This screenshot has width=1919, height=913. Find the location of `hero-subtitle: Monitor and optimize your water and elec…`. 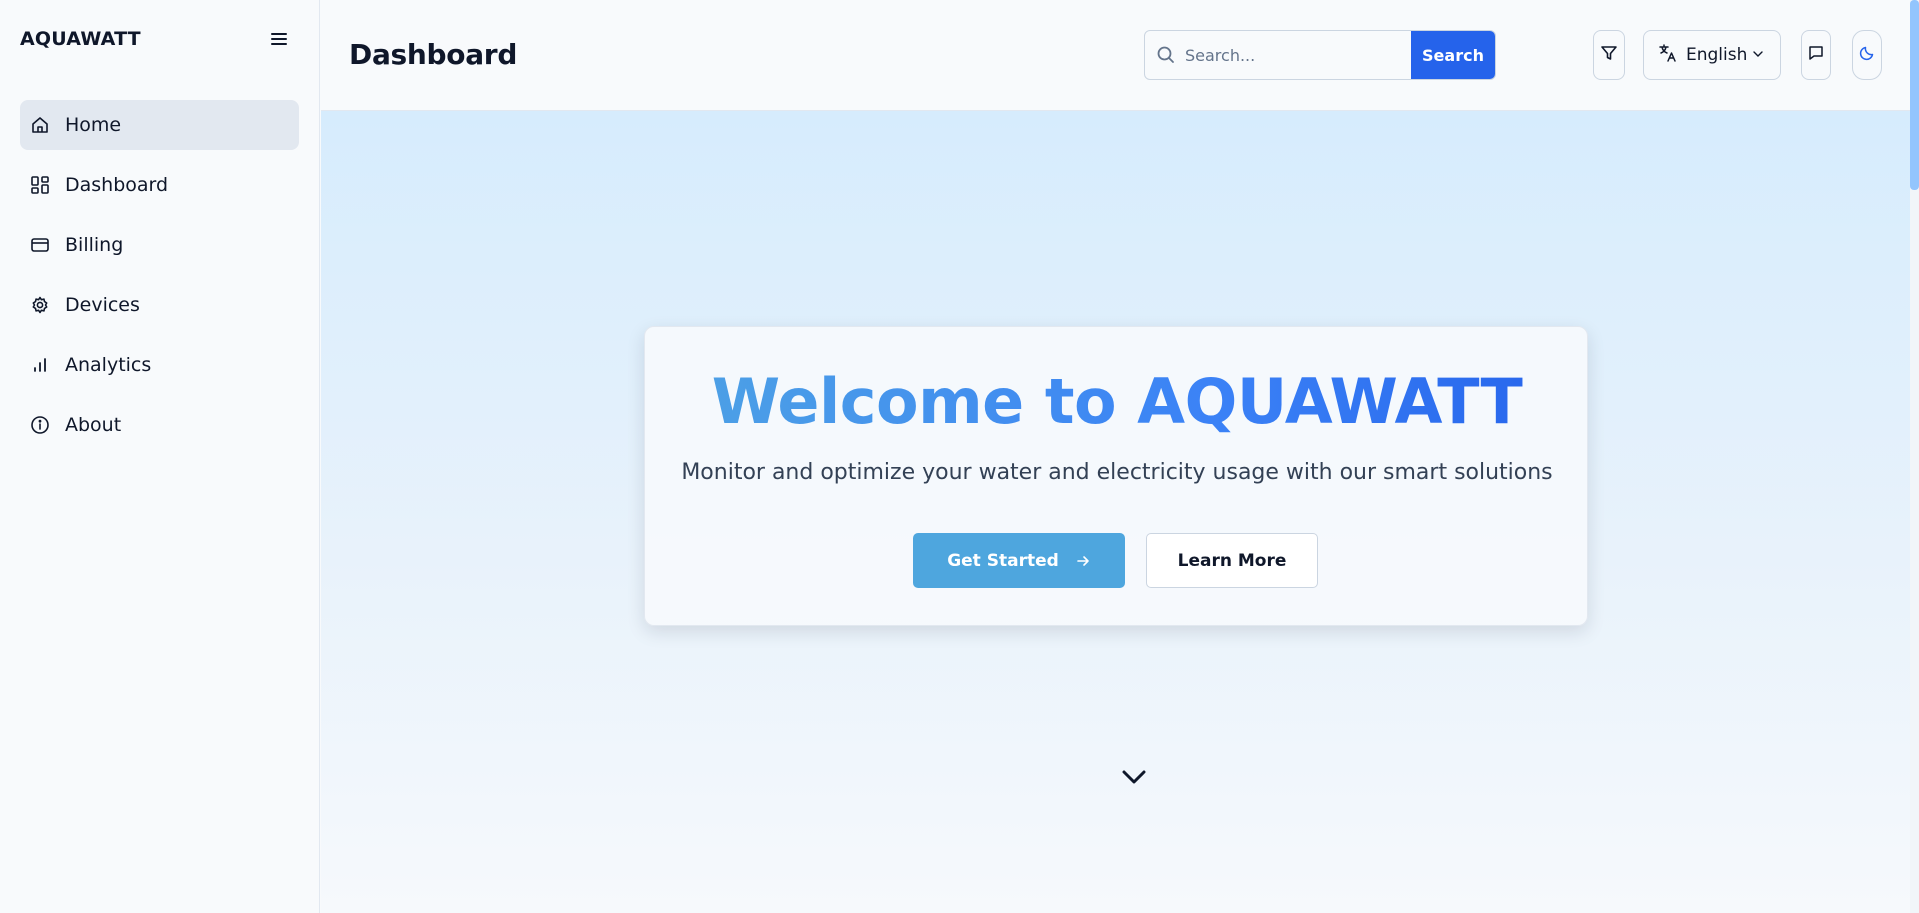

hero-subtitle: Monitor and optimize your water and elec… is located at coordinates (1117, 472).